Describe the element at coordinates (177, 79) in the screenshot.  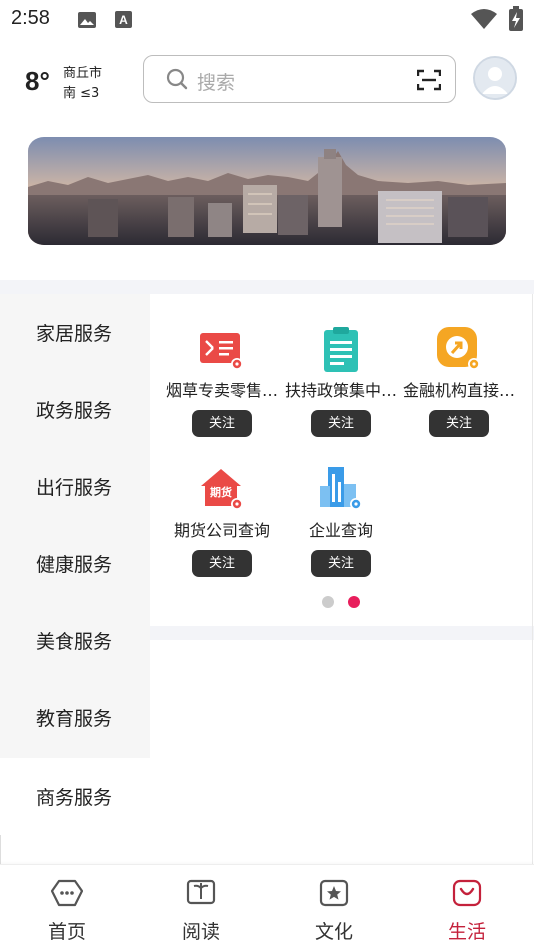
I see `search-icon` at that location.